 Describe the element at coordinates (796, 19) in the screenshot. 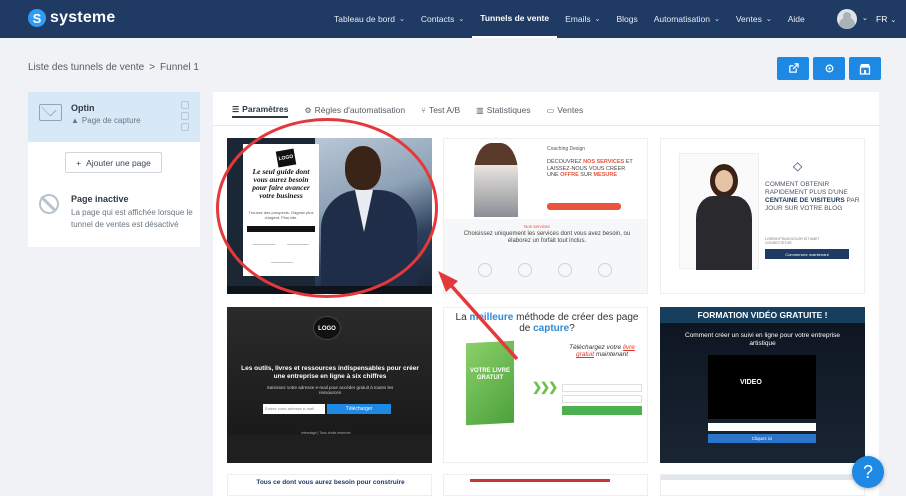

I see `nav-aide: Aide` at that location.